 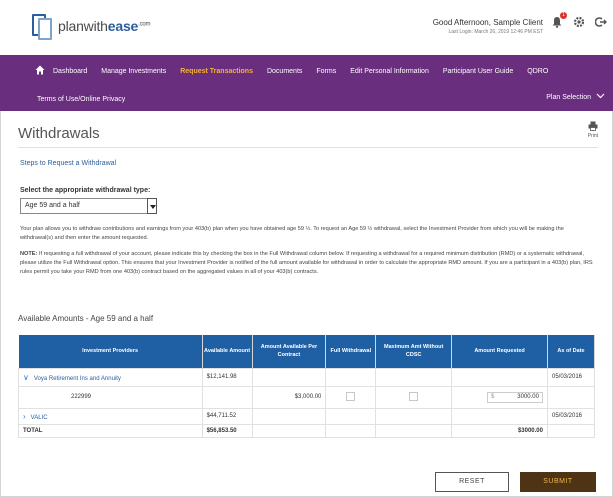 What do you see at coordinates (592, 136) in the screenshot?
I see `print-label: Print` at bounding box center [592, 136].